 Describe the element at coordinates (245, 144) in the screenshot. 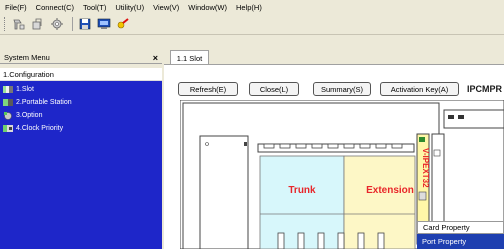

I see `connector` at that location.